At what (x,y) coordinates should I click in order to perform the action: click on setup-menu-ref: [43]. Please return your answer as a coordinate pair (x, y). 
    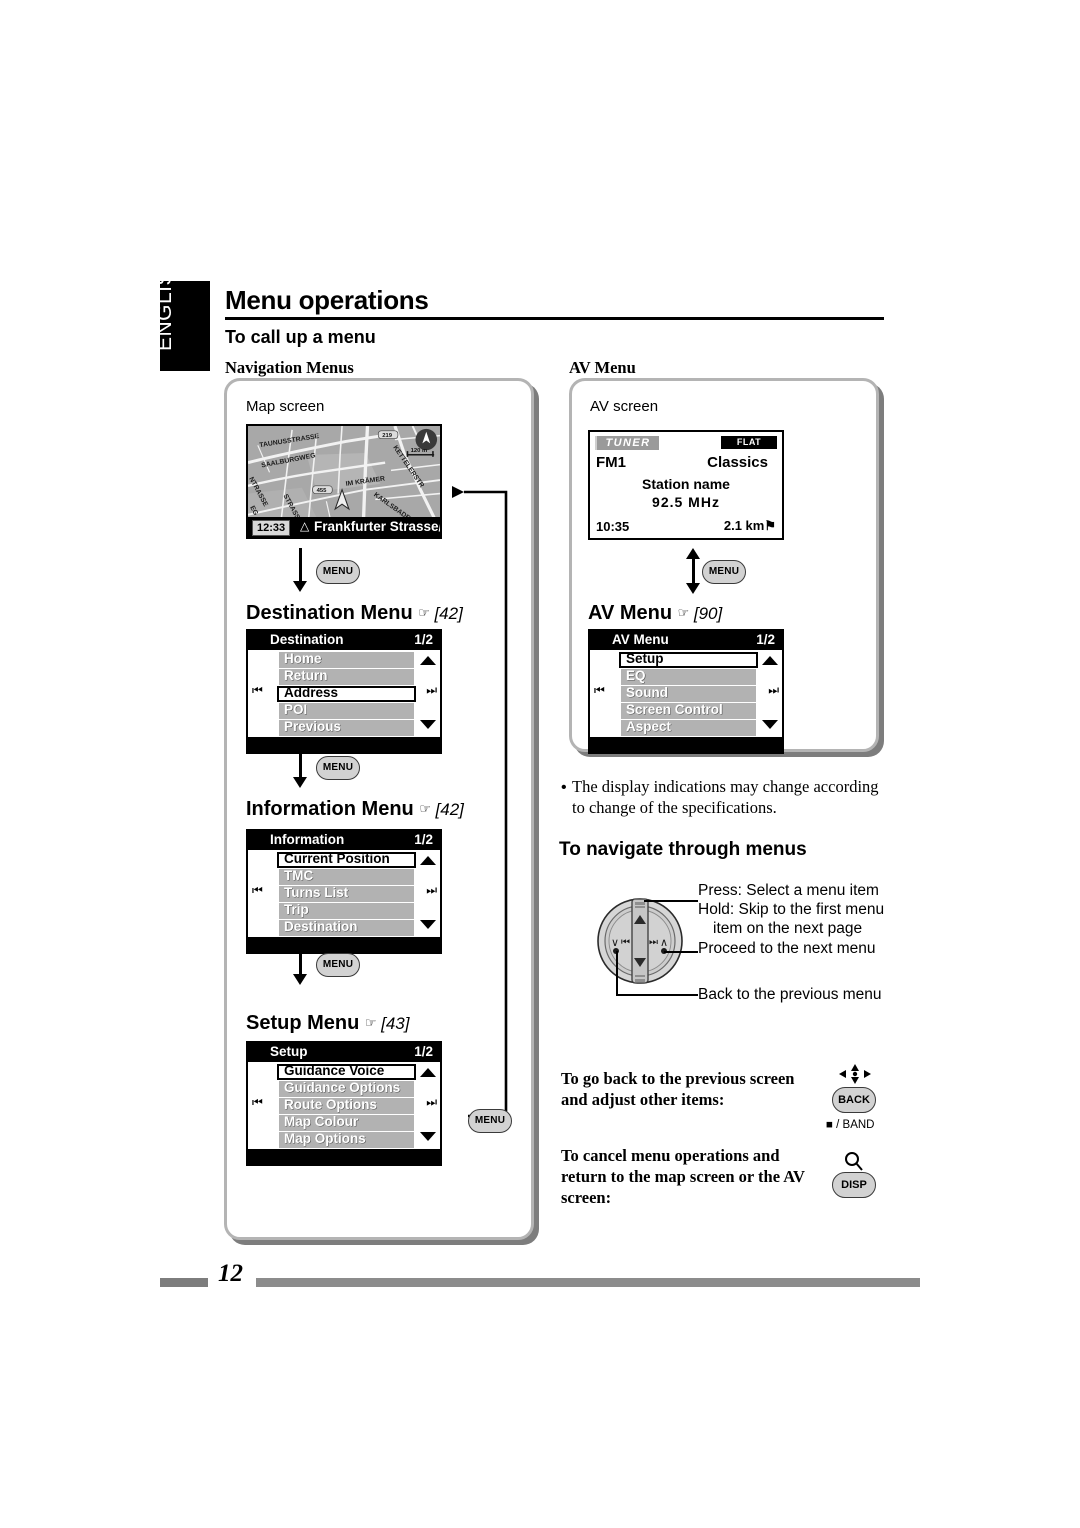
    Looking at the image, I should click on (395, 1023).